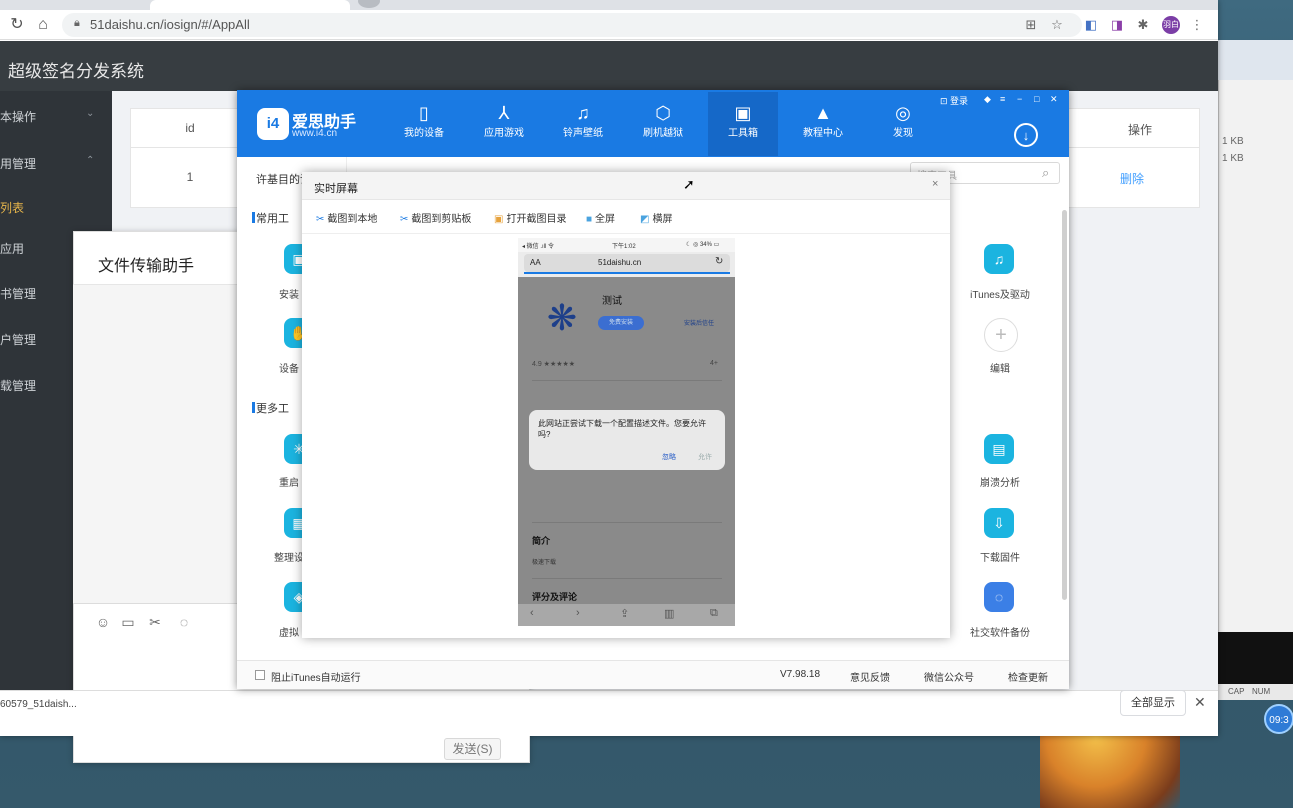 The width and height of the screenshot is (1293, 808). What do you see at coordinates (1028, 676) in the screenshot?
I see `check-update-link: 检查更新` at bounding box center [1028, 676].